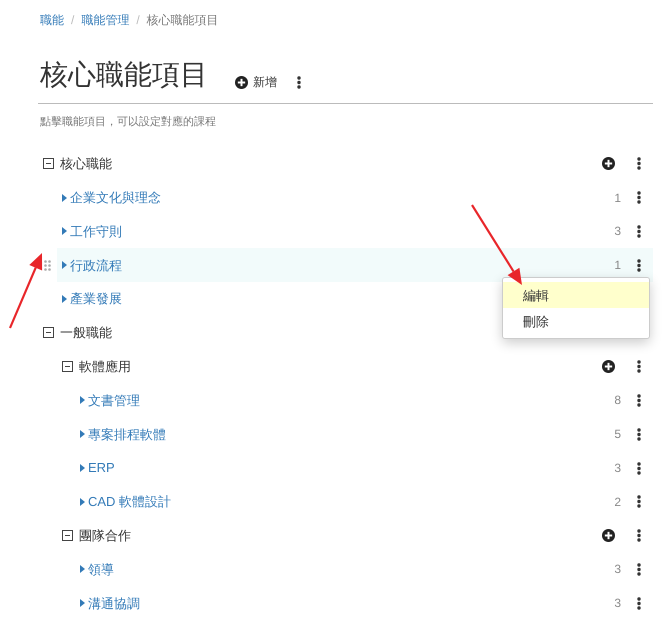 The width and height of the screenshot is (667, 625). What do you see at coordinates (96, 266) in the screenshot?
I see `tree-item-link: 行政流程` at bounding box center [96, 266].